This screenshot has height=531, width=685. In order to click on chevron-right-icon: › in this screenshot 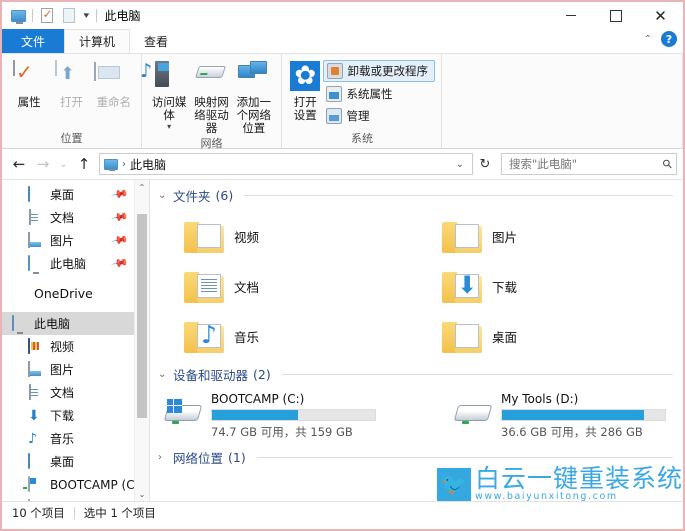, I will do `click(163, 457)`.